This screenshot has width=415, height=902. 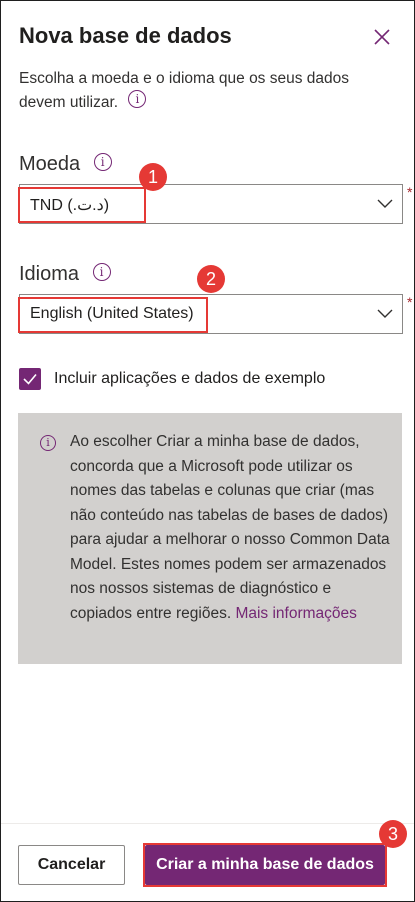 I want to click on language-info-icon: i, so click(x=101, y=271).